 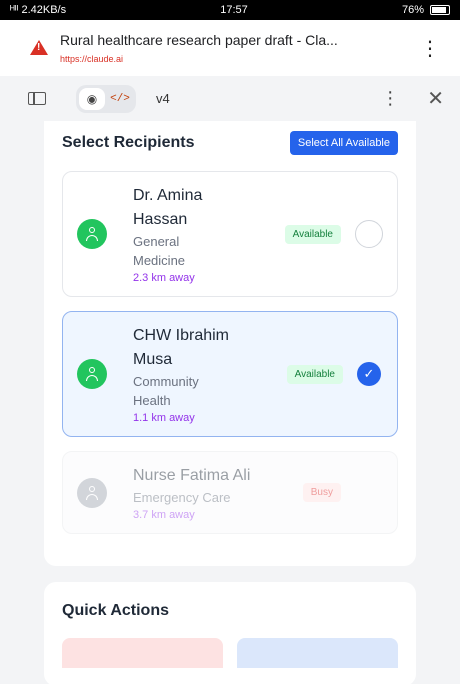 I want to click on recipient-specialty: Community, so click(x=166, y=381).